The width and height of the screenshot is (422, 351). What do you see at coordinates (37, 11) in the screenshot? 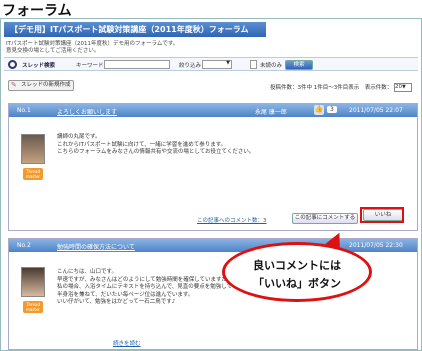
I see `page-heading: フォーラム` at bounding box center [37, 11].